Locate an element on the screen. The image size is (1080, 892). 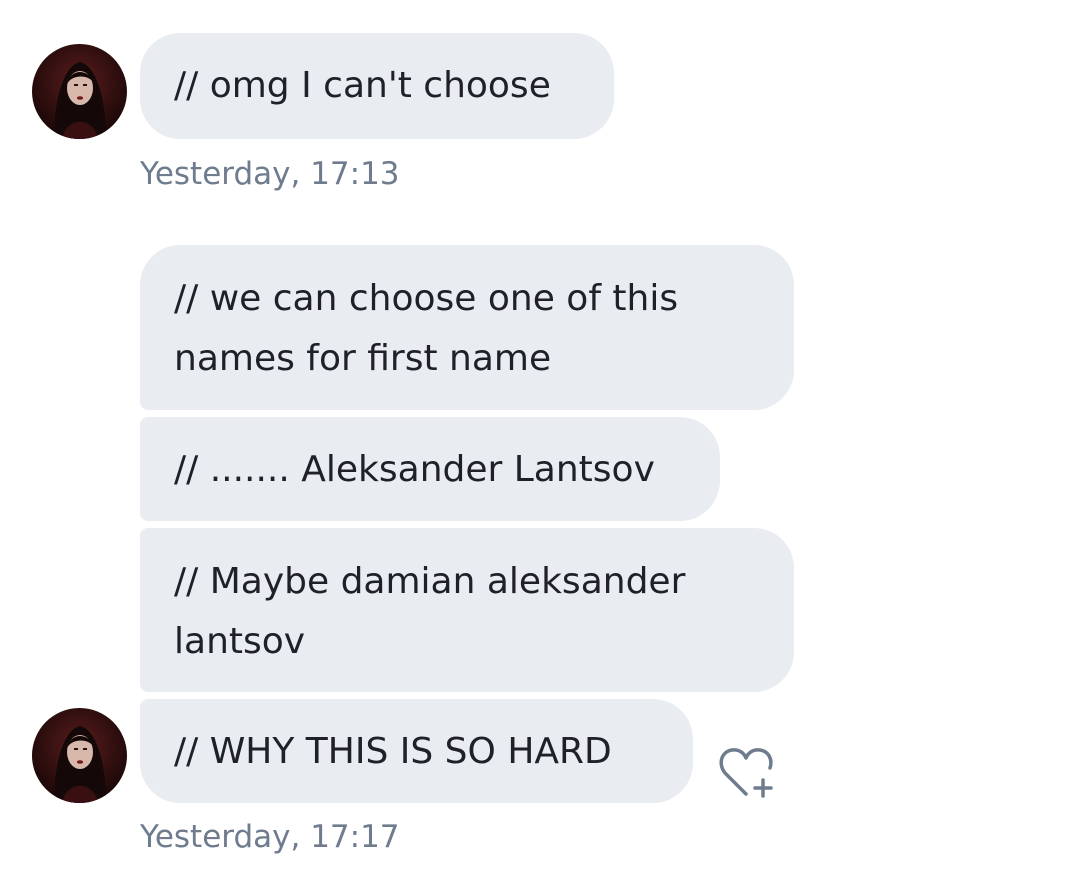
message-bubble: // Maybe damian aleksander lantsov is located at coordinates (467, 610).